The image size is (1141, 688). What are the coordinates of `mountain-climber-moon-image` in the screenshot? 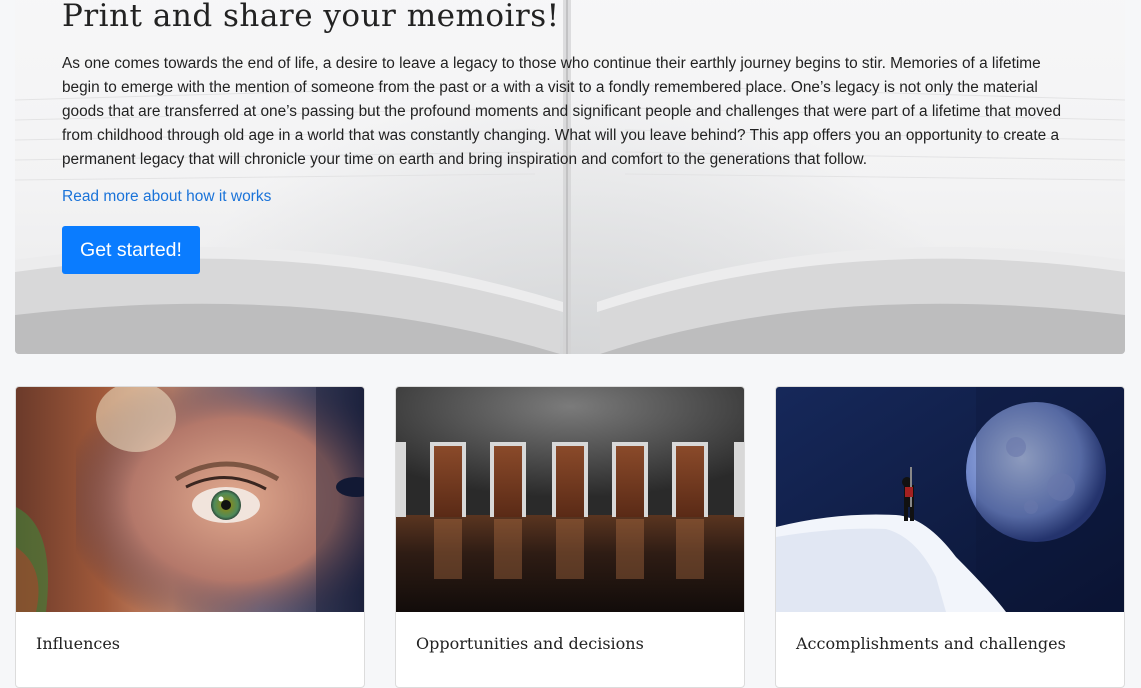 It's located at (950, 499).